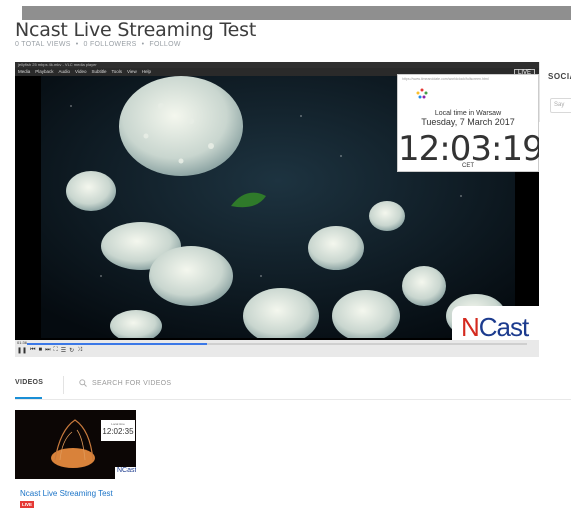  What do you see at coordinates (24, 71) in the screenshot?
I see `vlc-menu-media: Media` at bounding box center [24, 71].